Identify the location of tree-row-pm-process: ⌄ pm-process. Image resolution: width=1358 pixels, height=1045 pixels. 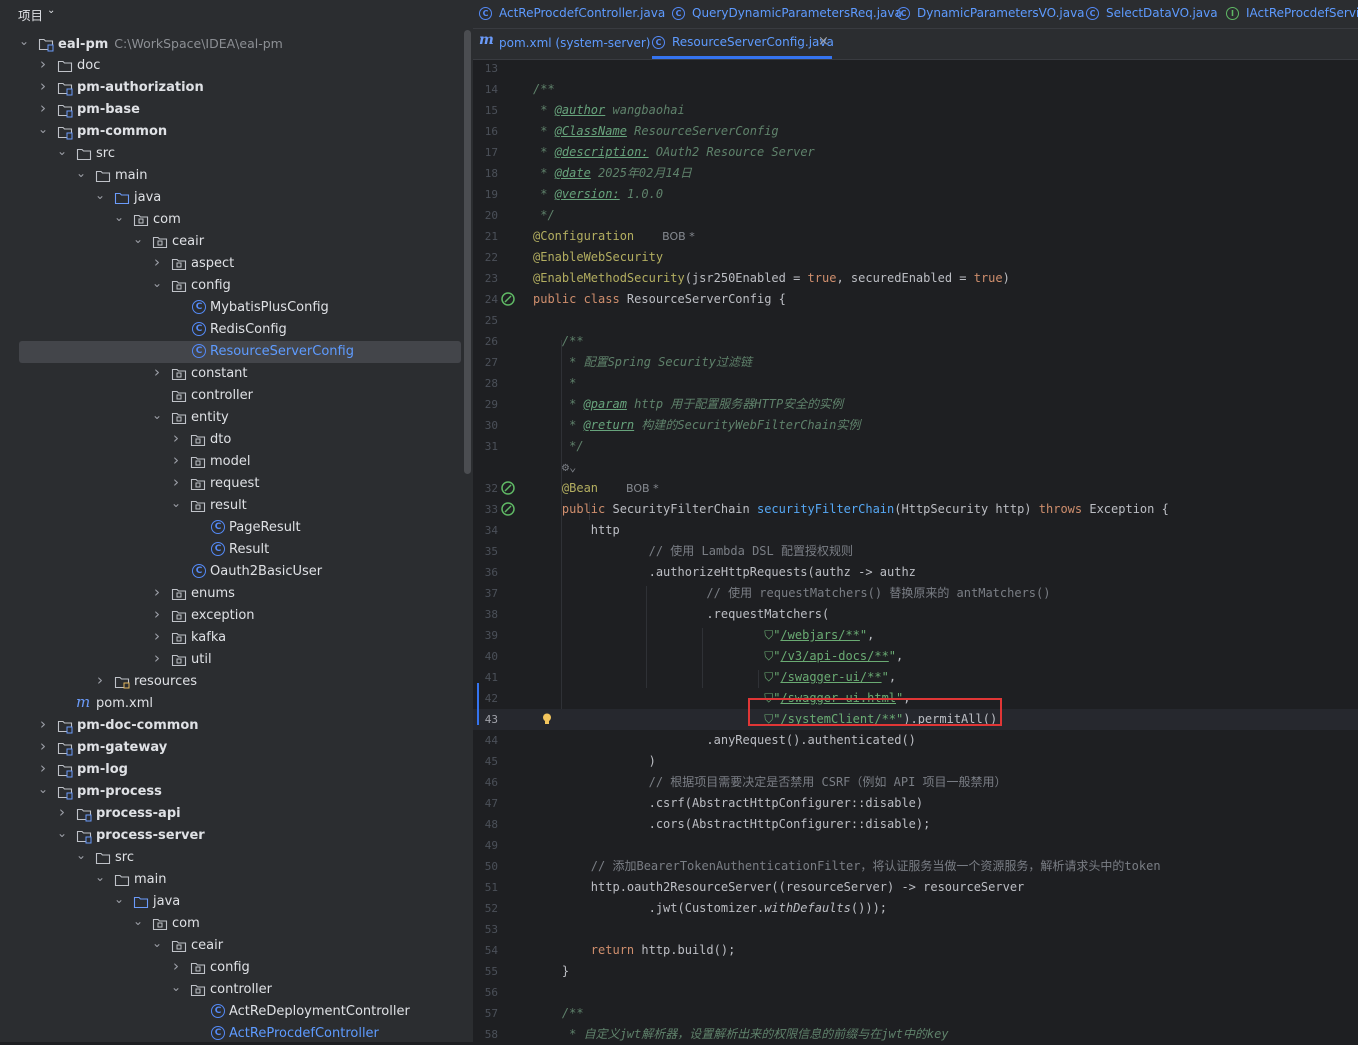
(240, 792).